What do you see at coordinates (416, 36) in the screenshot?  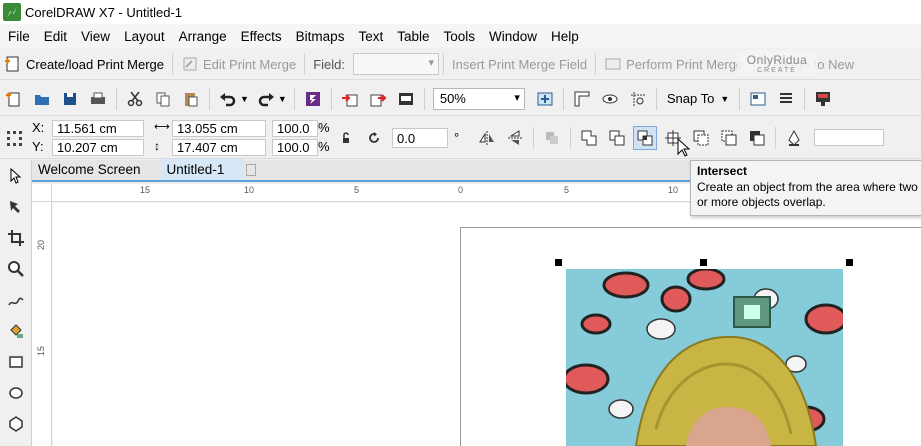 I see `menu-table: Table` at bounding box center [416, 36].